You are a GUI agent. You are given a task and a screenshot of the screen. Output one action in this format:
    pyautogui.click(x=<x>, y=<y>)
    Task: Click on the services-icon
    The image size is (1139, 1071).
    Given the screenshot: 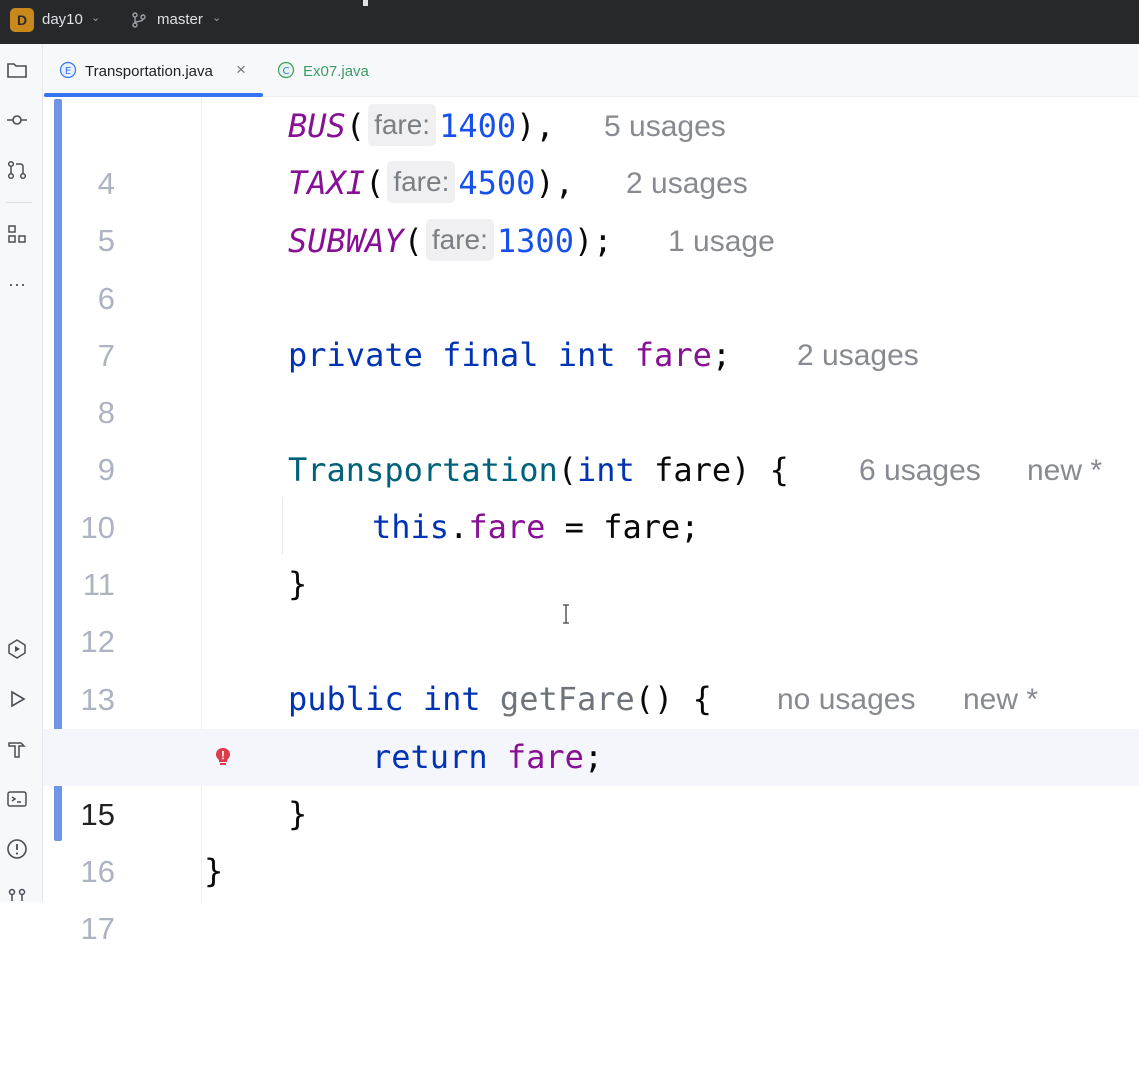 What is the action you would take?
    pyautogui.click(x=17, y=649)
    